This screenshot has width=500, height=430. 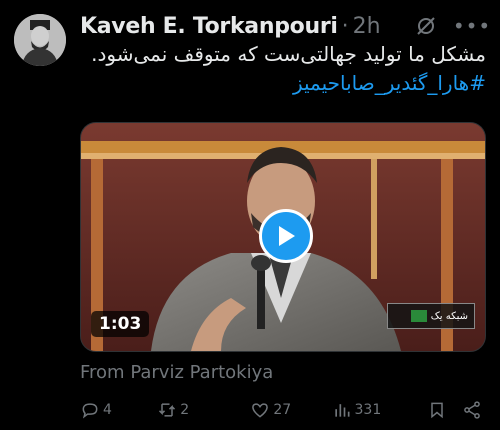 I want to click on hashtag-link: #هارا_گئدیر_صاباحیمیز, so click(x=389, y=83).